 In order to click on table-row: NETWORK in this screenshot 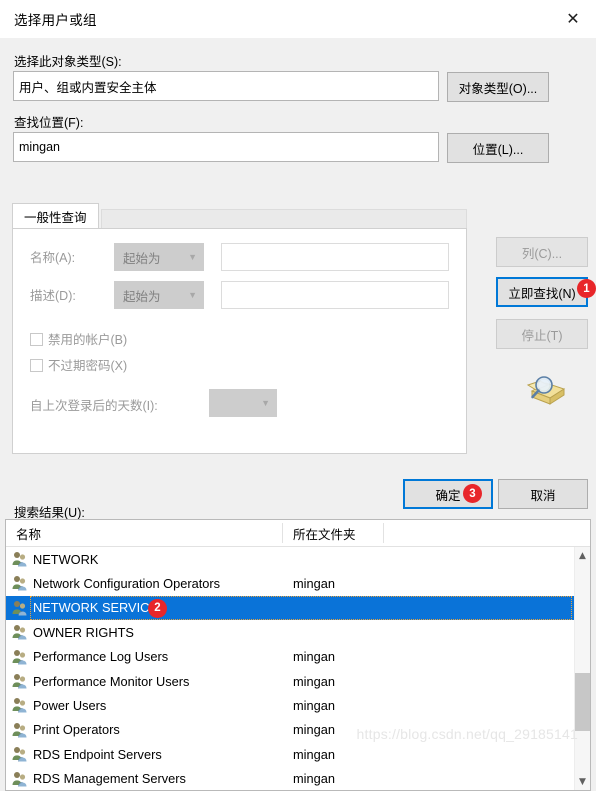, I will do `click(290, 559)`.